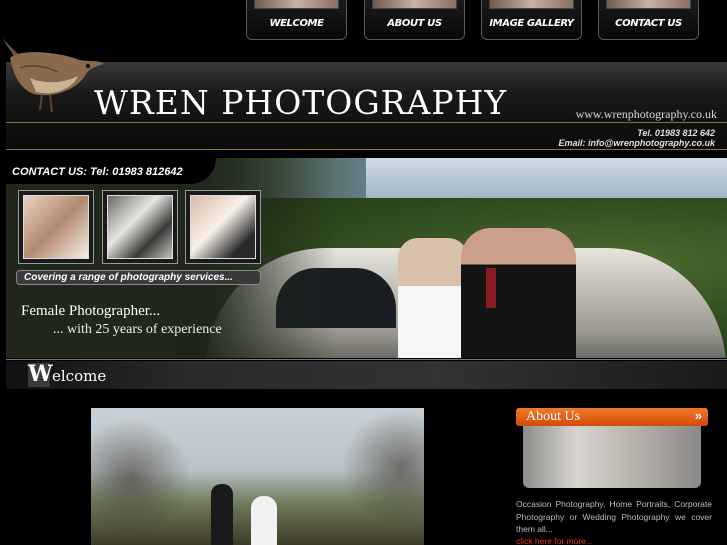  What do you see at coordinates (264, 520) in the screenshot?
I see `photo-bride` at bounding box center [264, 520].